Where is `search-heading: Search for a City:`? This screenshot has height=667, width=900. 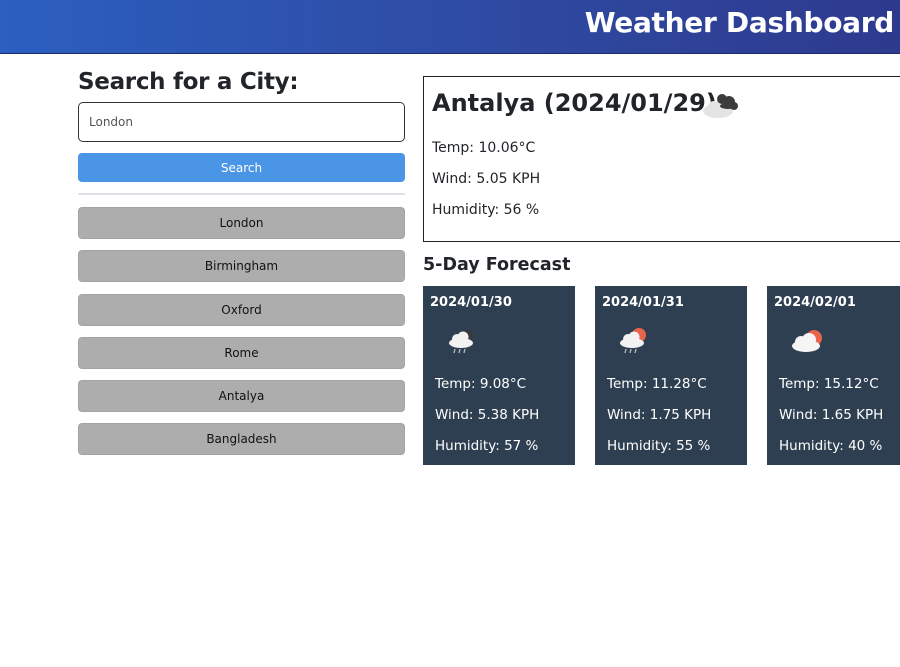 search-heading: Search for a City: is located at coordinates (188, 82).